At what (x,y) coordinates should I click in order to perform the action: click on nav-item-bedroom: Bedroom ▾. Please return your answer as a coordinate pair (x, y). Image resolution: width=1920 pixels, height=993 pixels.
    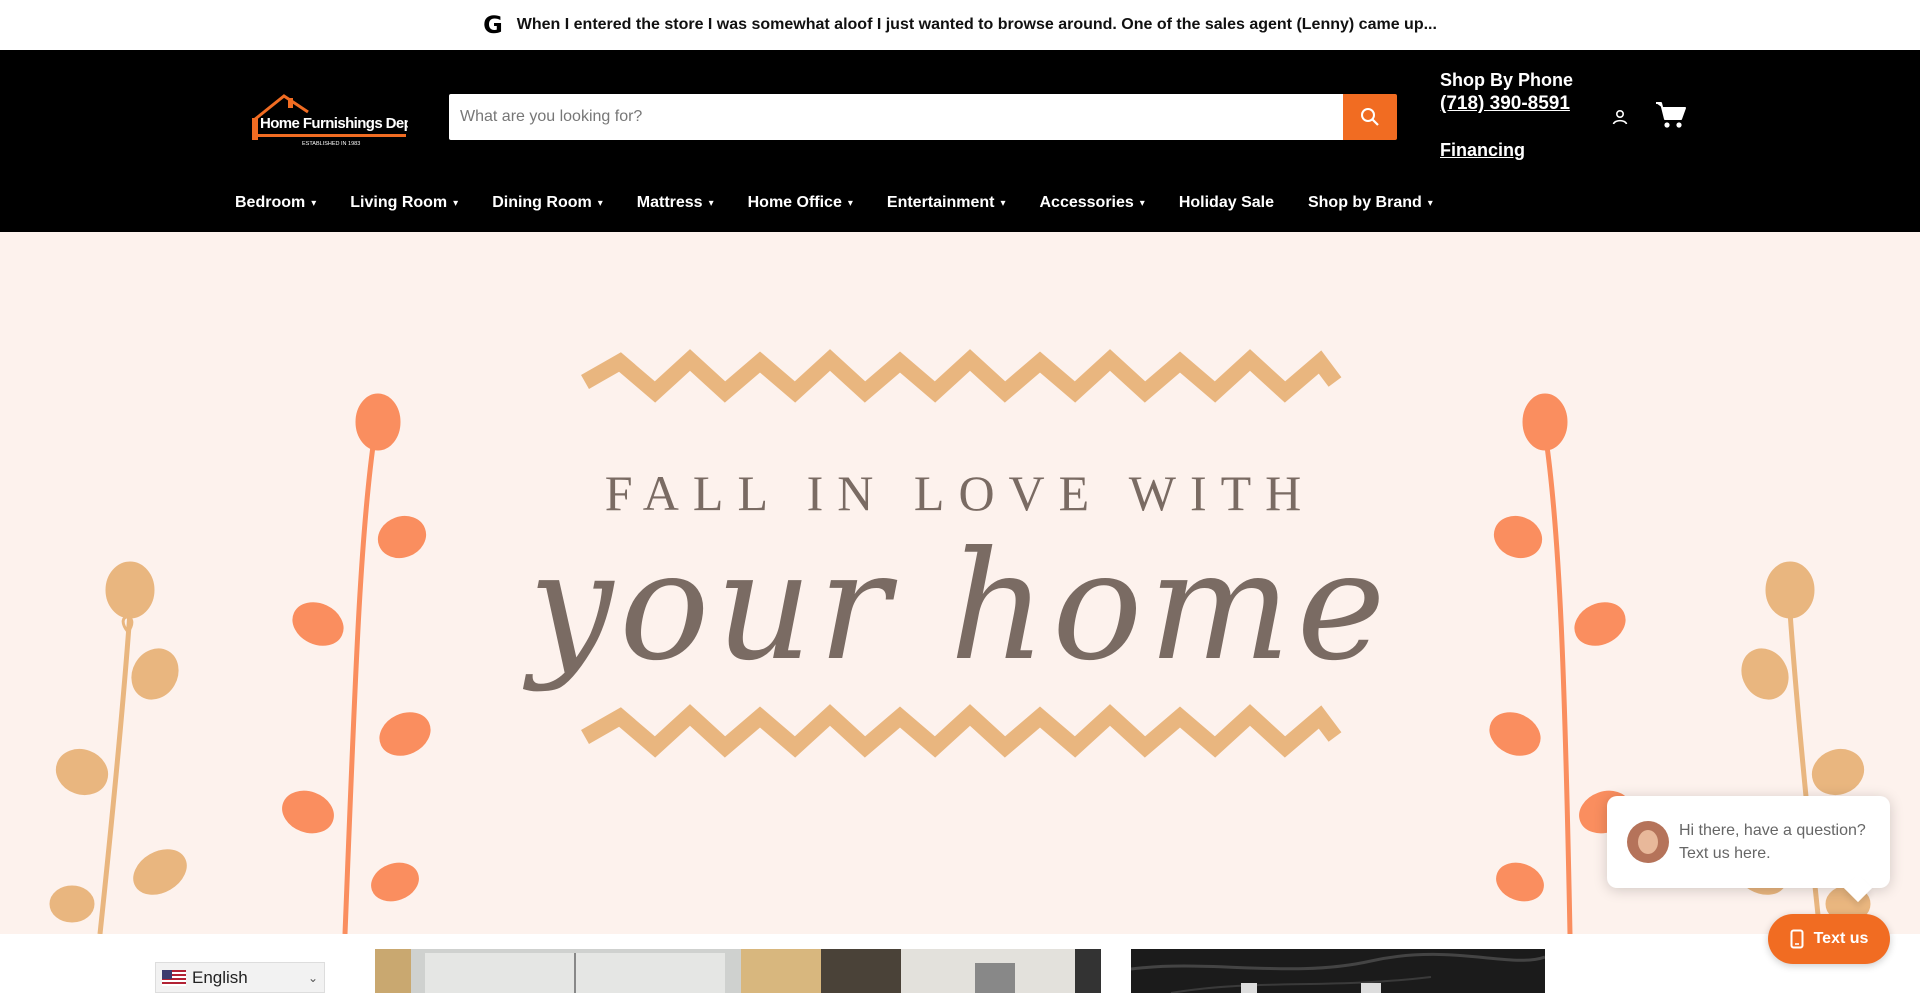
    Looking at the image, I should click on (275, 203).